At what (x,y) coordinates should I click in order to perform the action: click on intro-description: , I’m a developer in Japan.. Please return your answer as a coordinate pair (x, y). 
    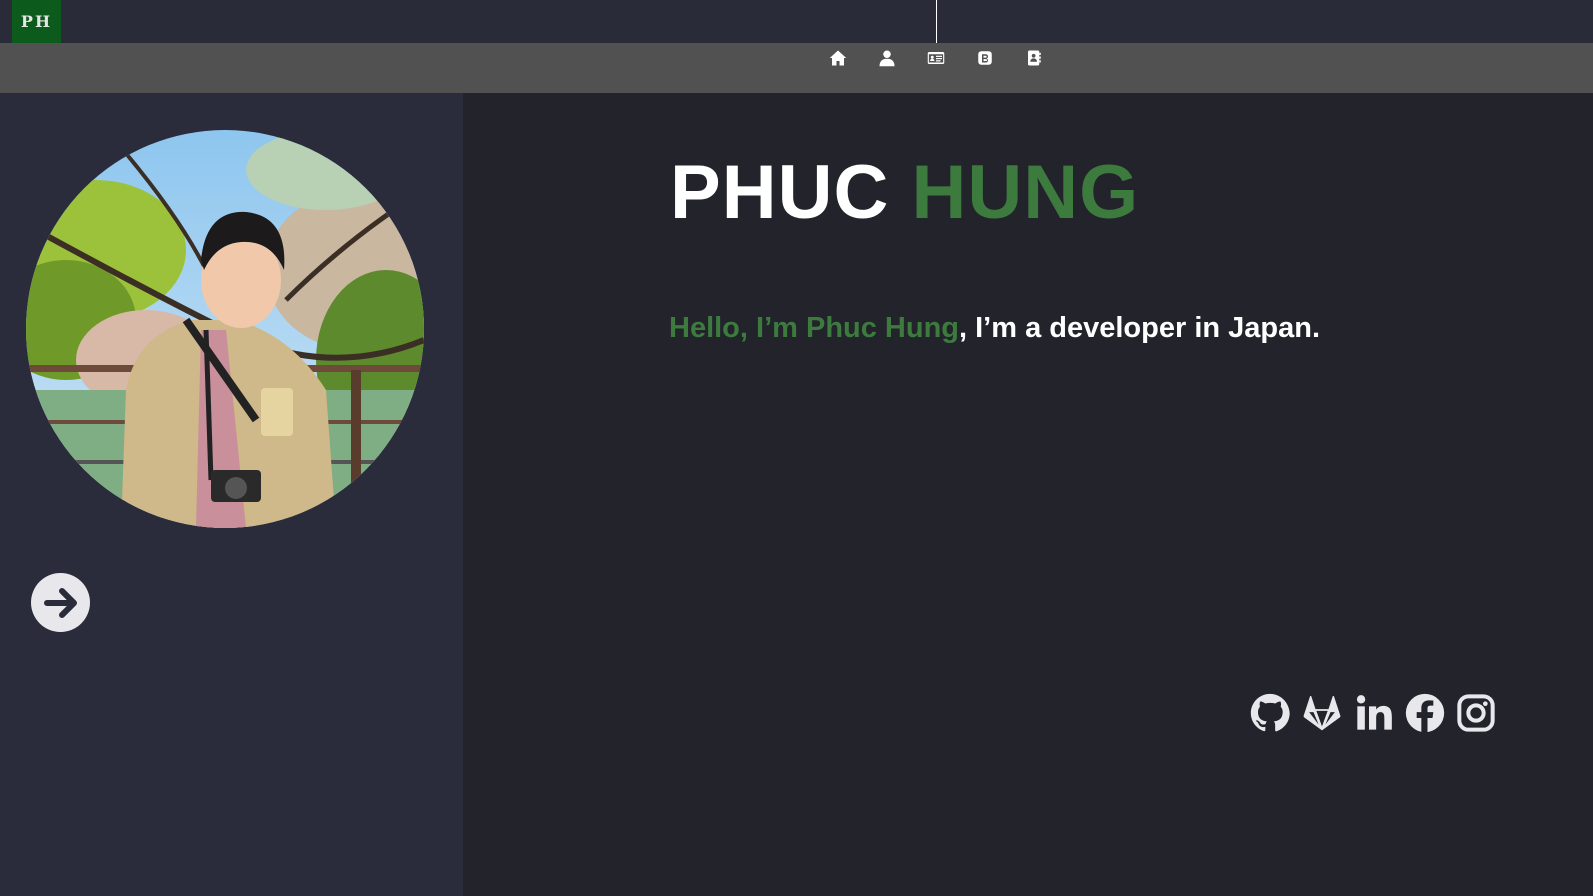
    Looking at the image, I should click on (1140, 328).